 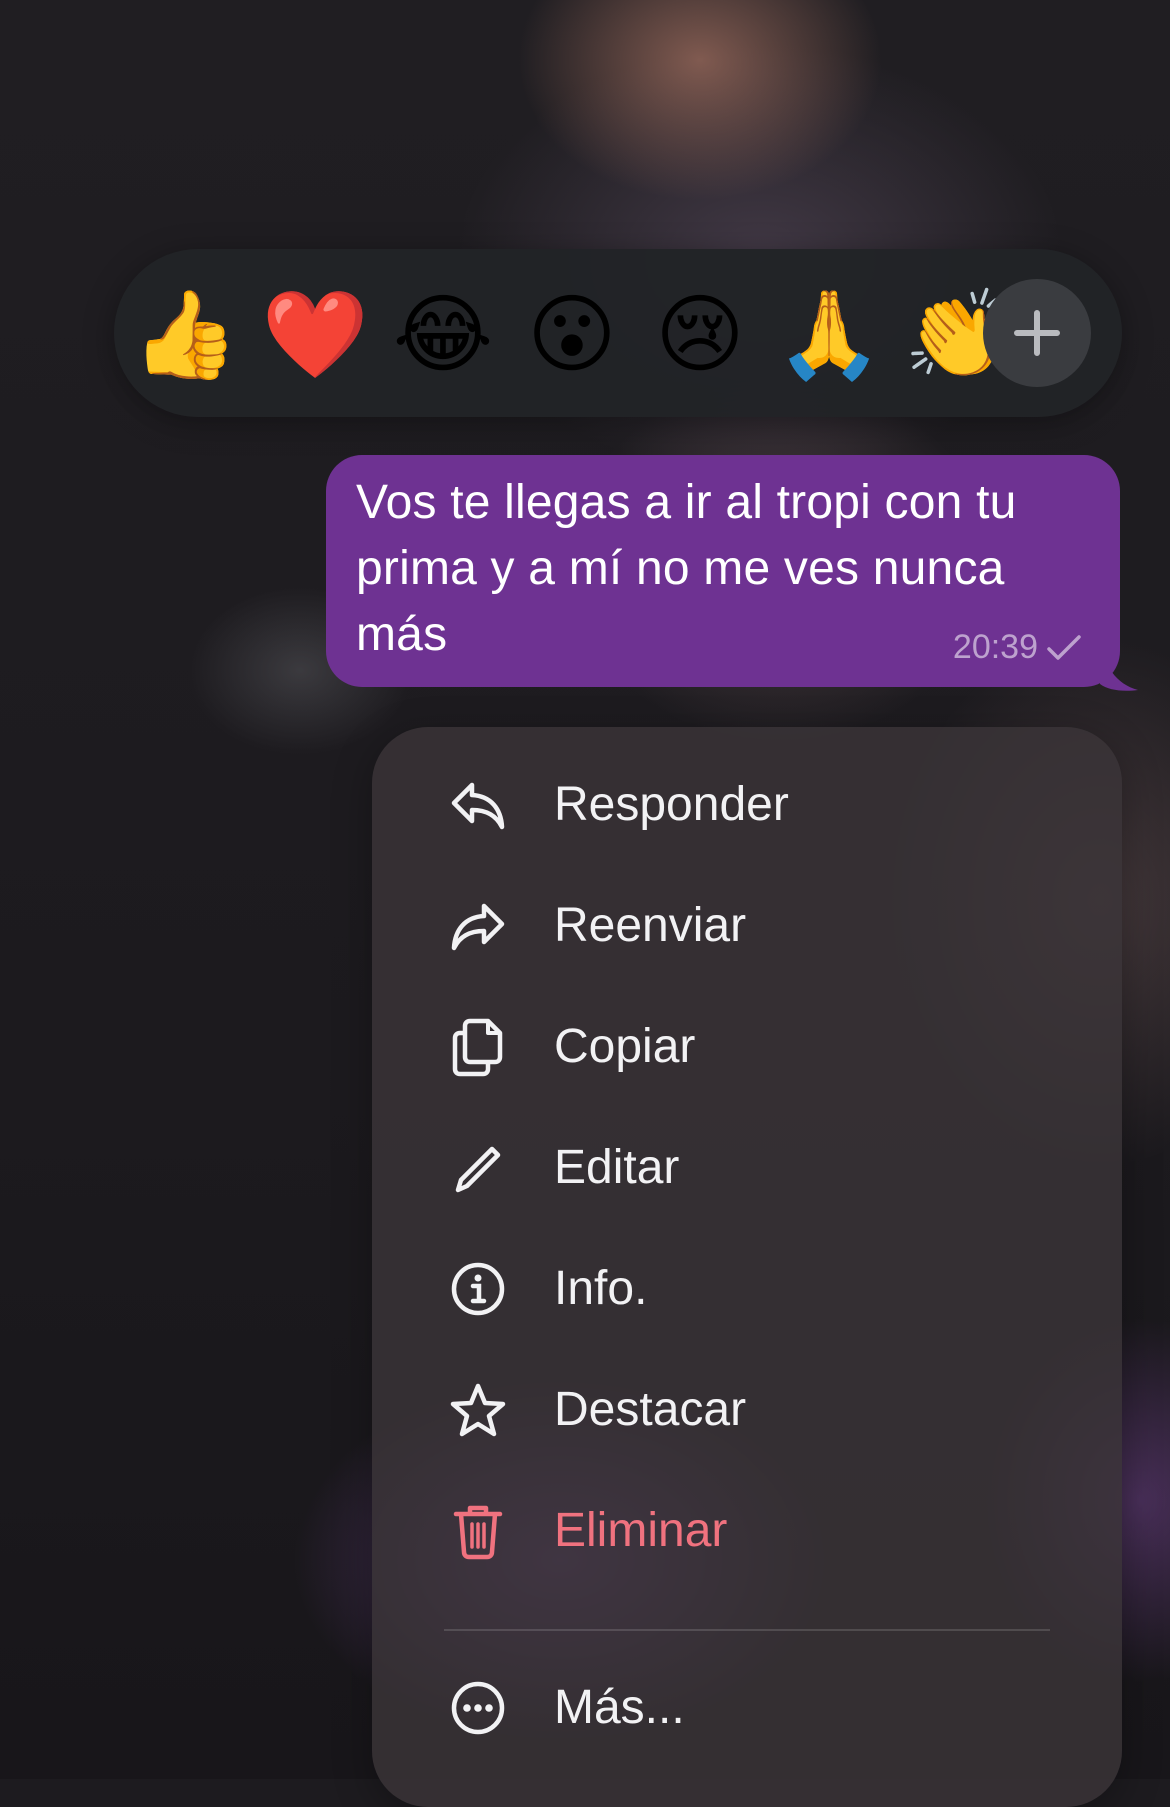 I want to click on forward-icon, so click(x=478, y=926).